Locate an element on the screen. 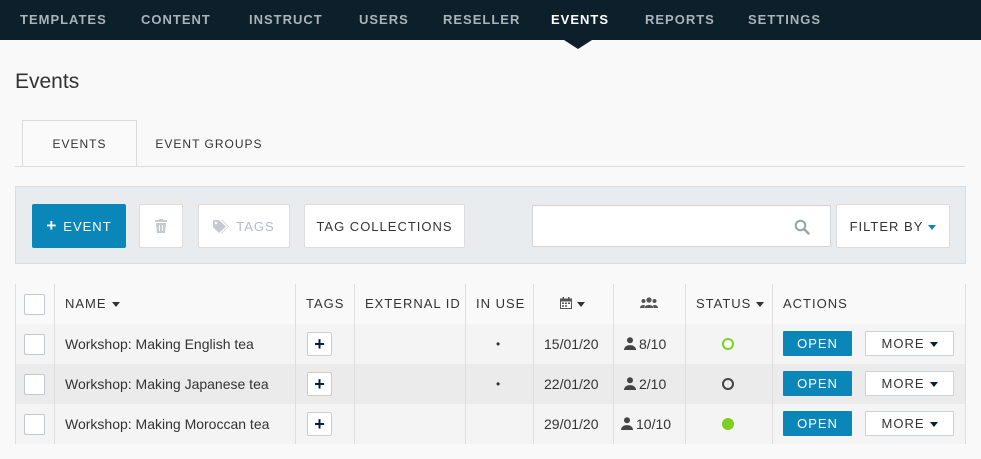  tags-button: TAGS is located at coordinates (244, 226).